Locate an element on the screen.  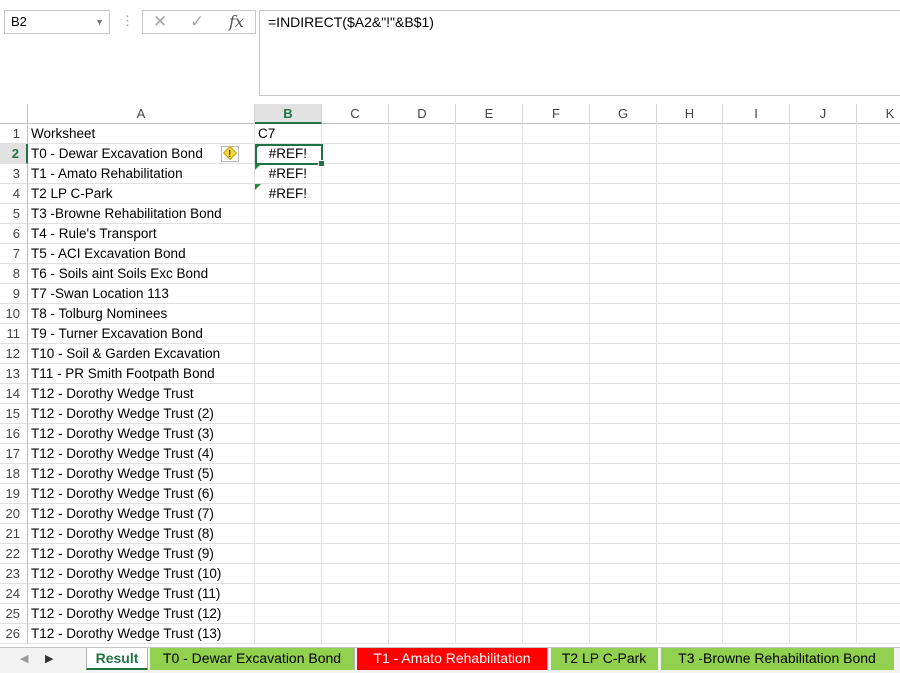
cell-a: T12 - Dorothy Wedge Trust (5) is located at coordinates (141, 474).